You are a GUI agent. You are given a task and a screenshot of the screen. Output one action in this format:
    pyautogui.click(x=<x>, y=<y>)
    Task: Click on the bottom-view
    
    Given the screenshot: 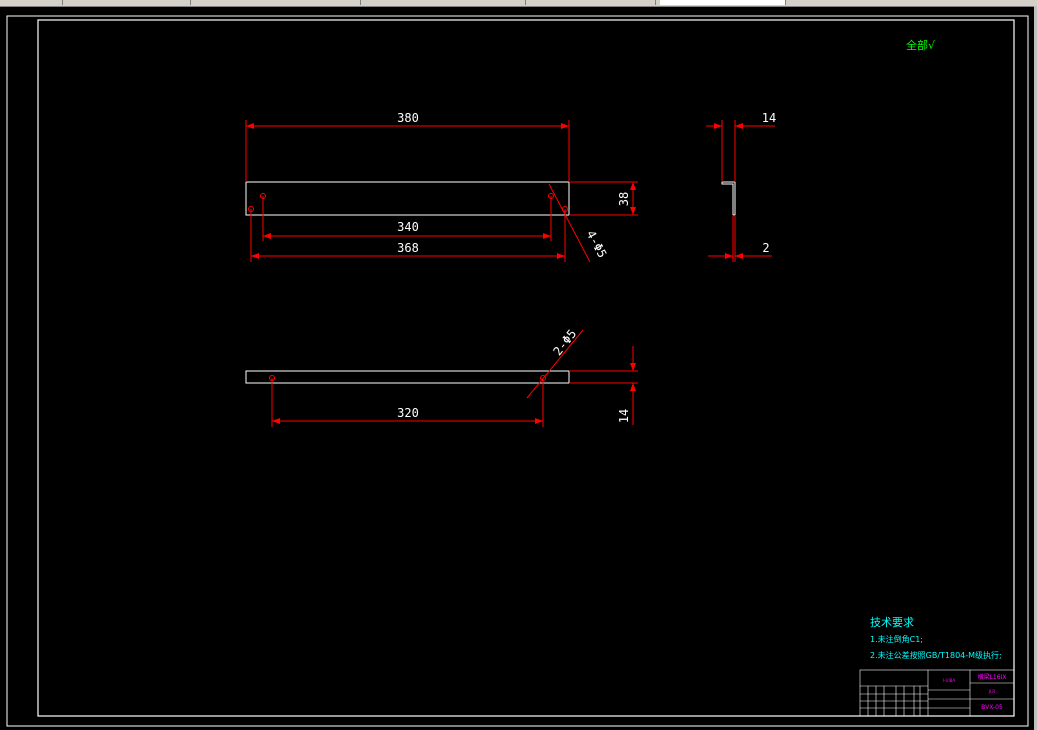 What is the action you would take?
    pyautogui.click(x=407, y=377)
    